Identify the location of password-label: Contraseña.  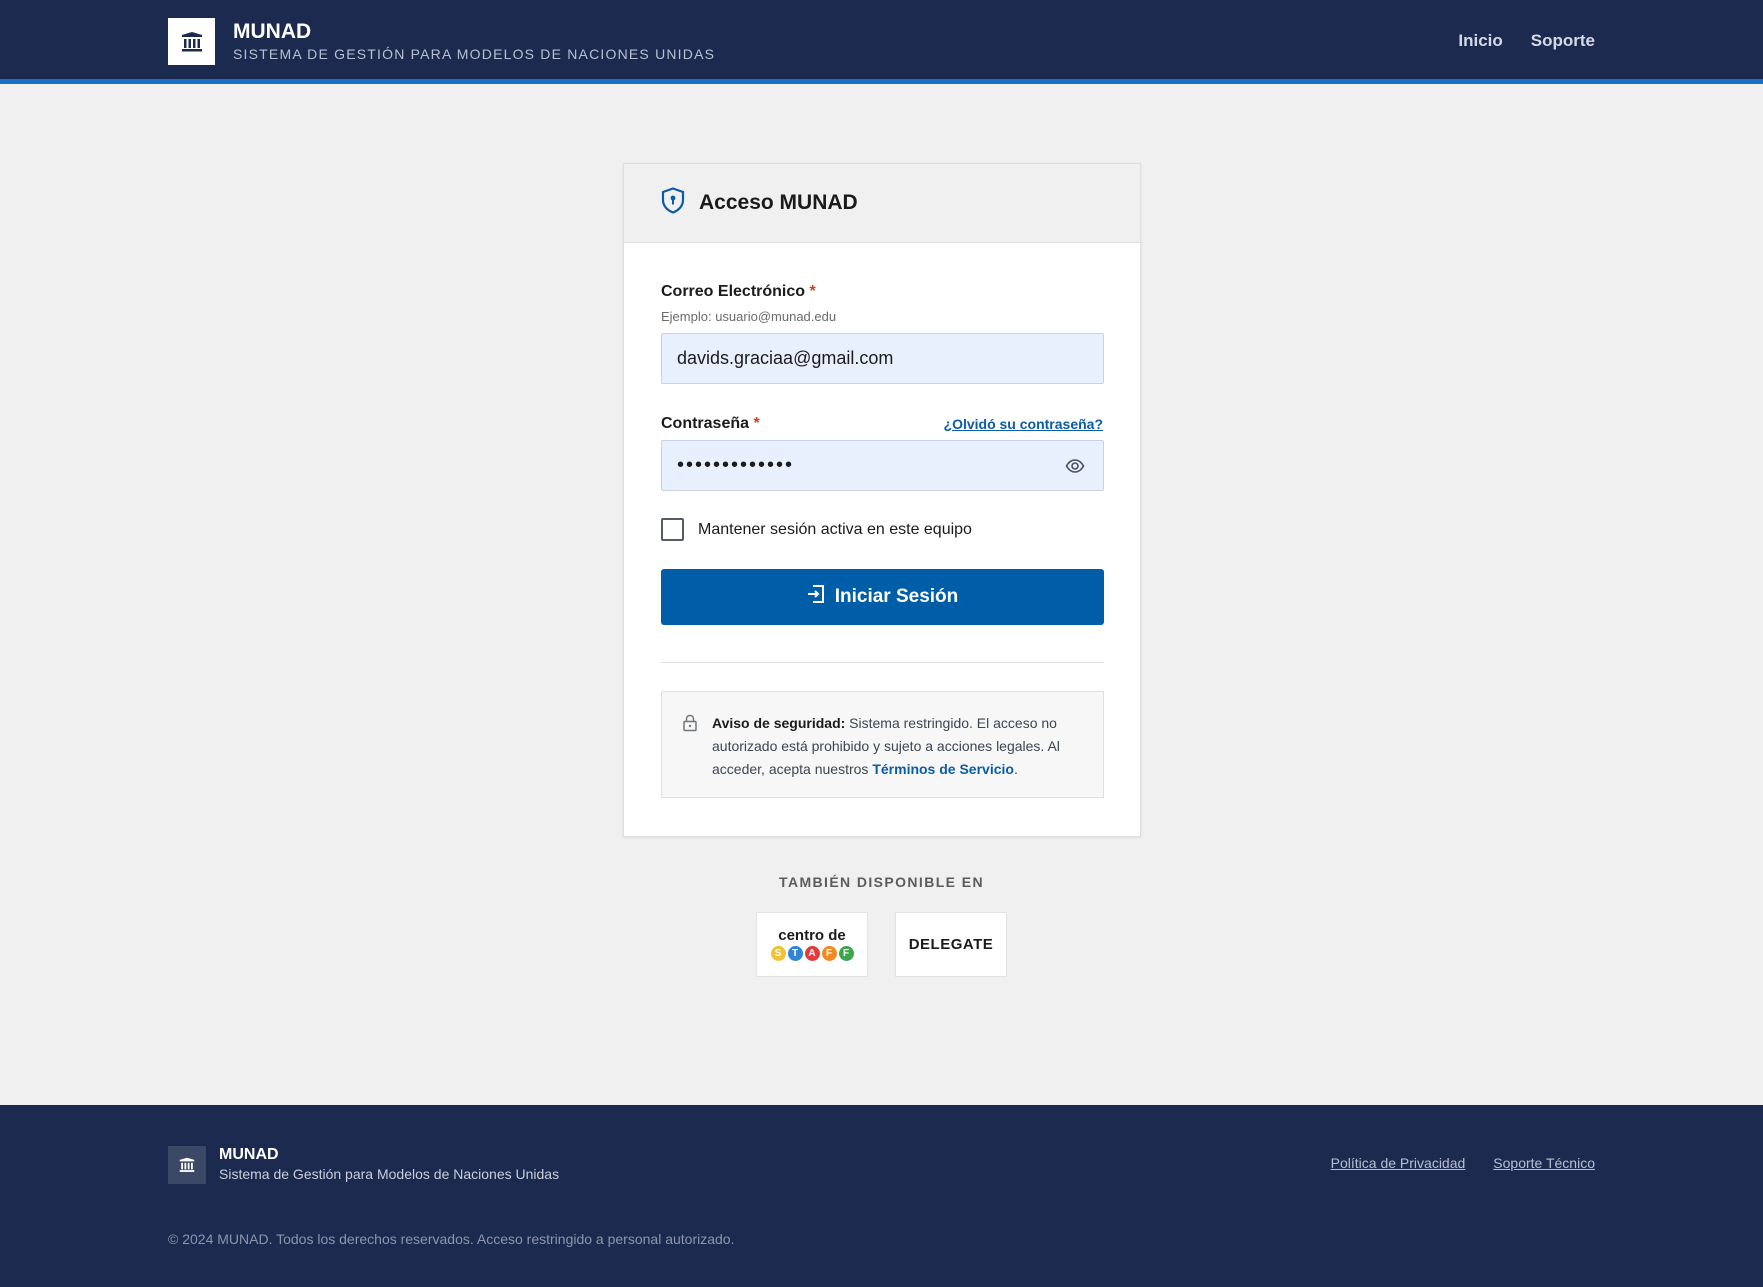
(705, 423).